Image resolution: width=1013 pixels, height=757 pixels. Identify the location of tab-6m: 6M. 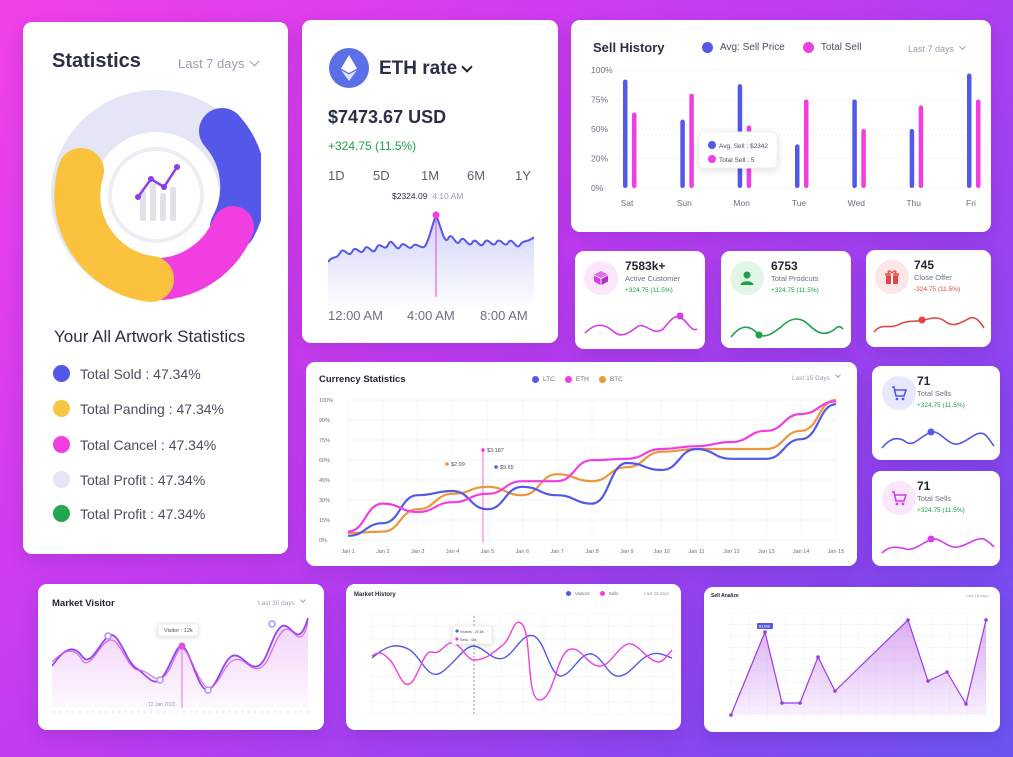
(476, 175).